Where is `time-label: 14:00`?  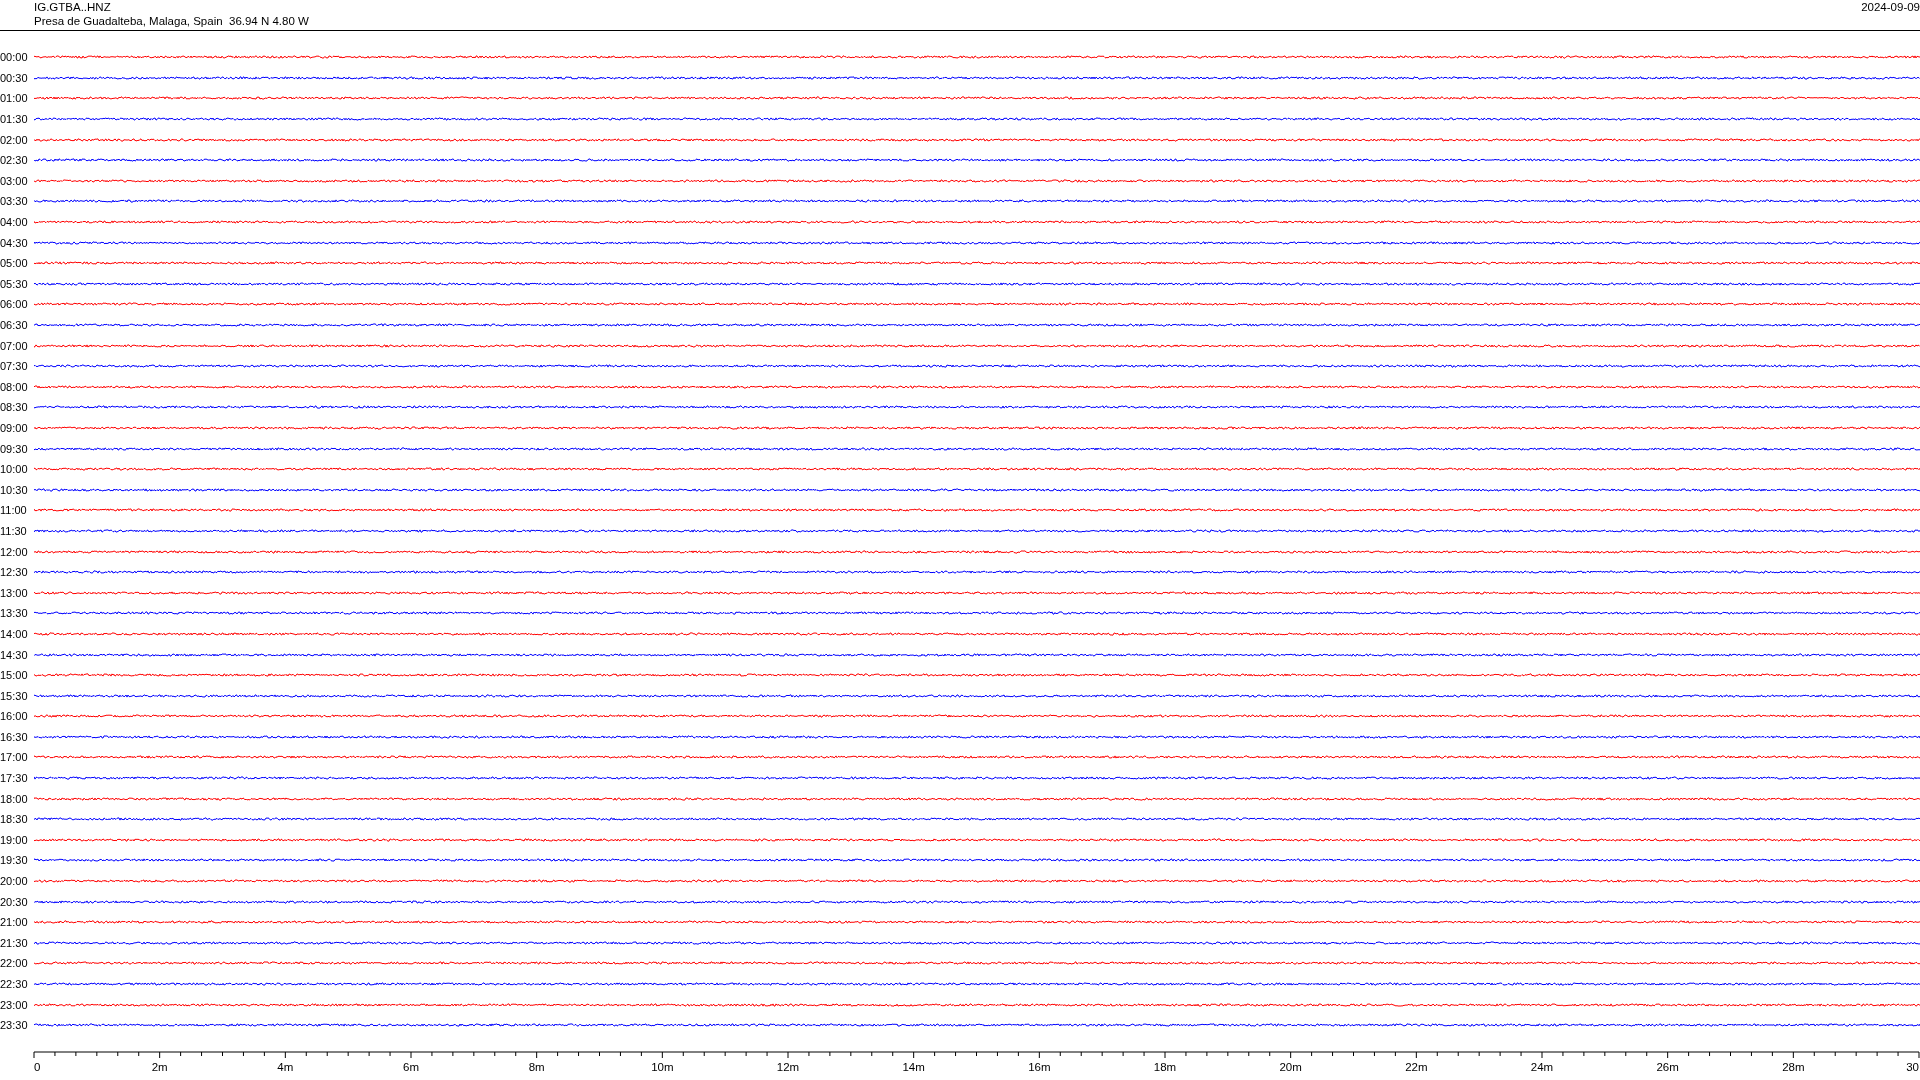
time-label: 14:00 is located at coordinates (14, 633).